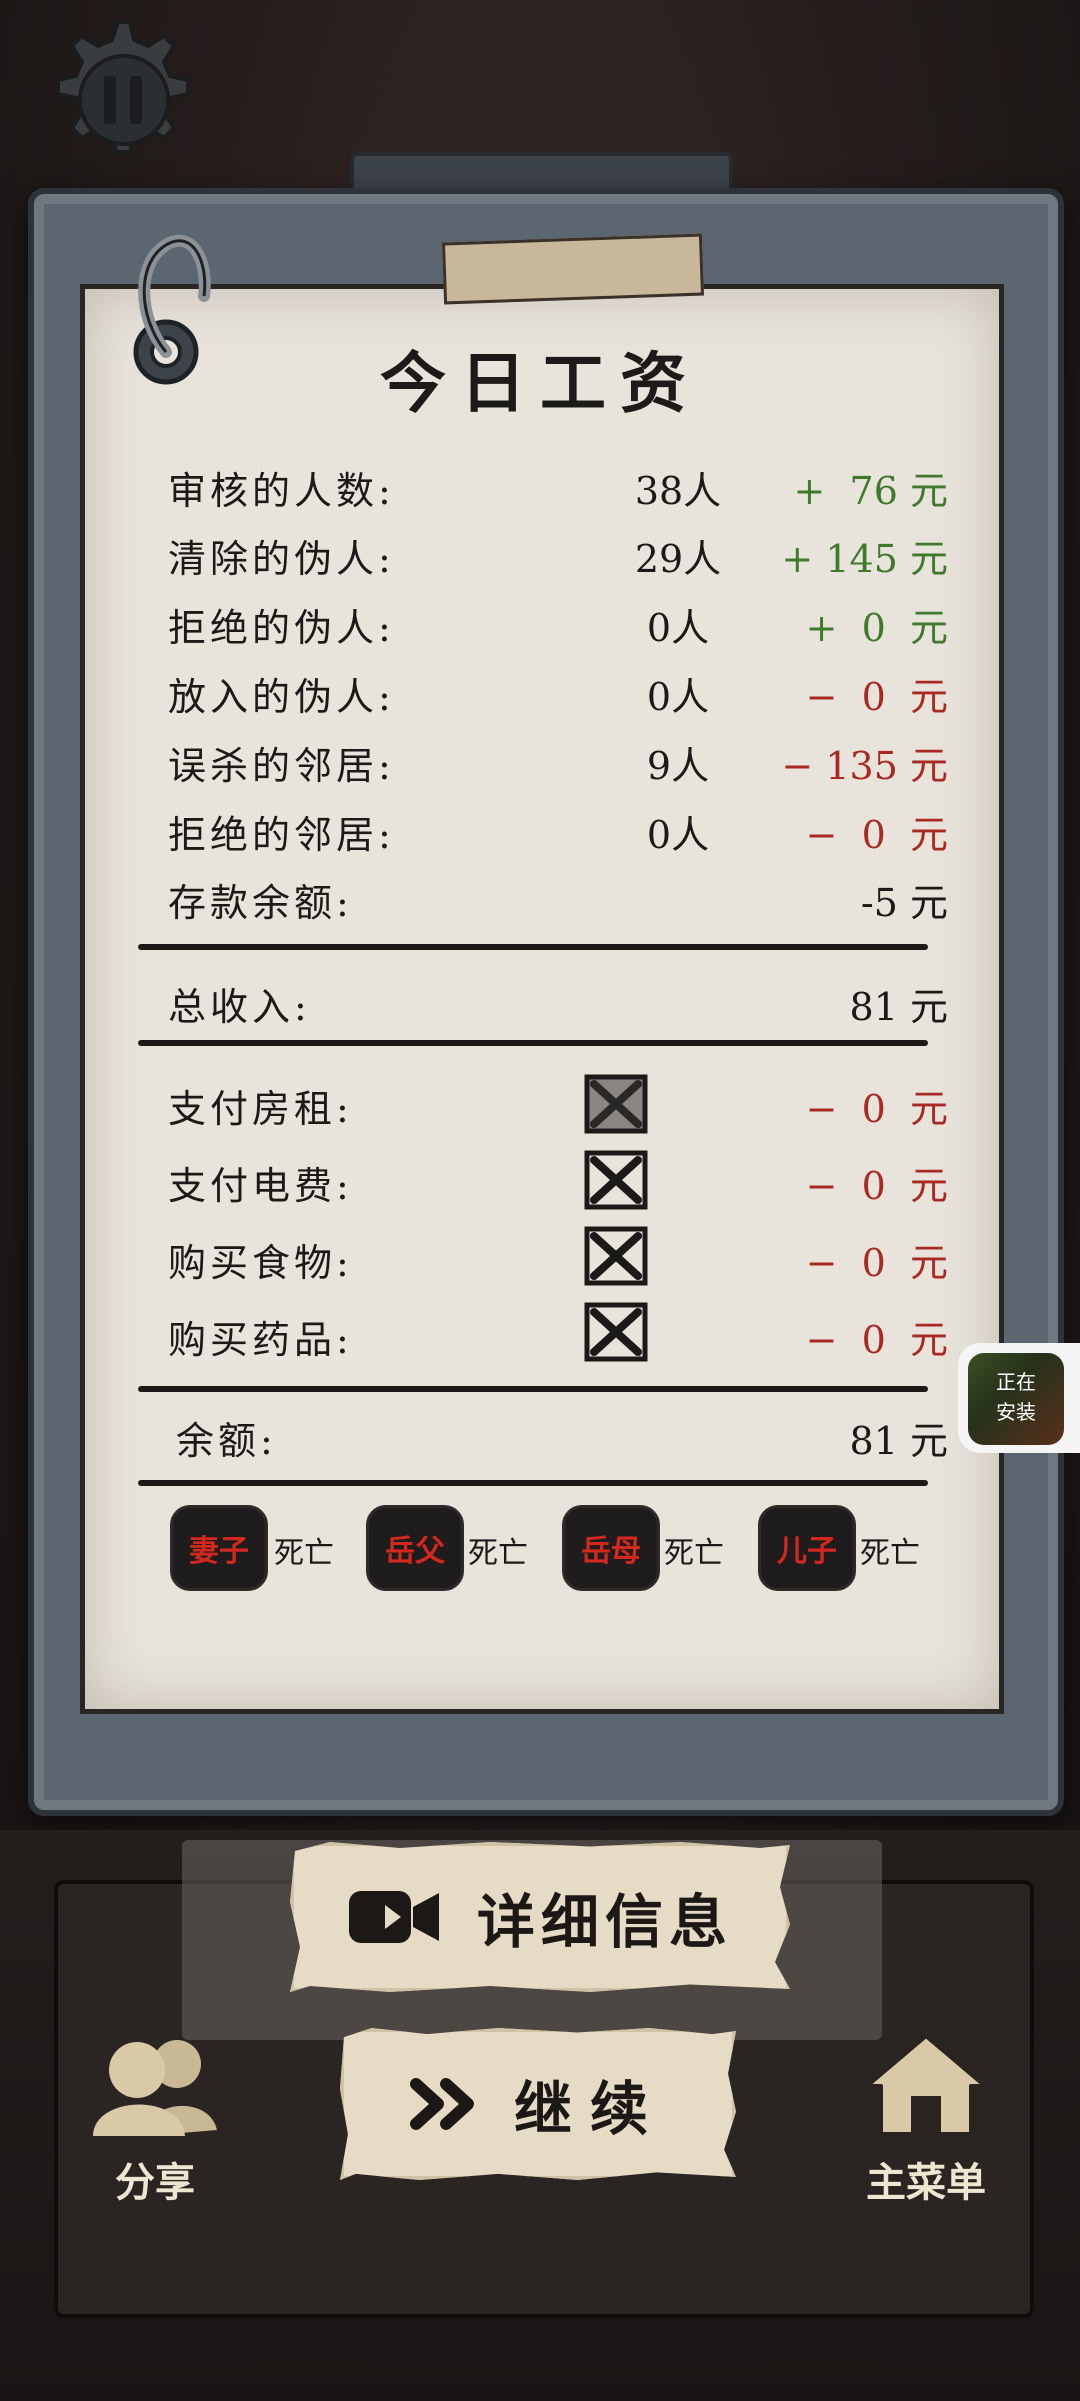 This screenshot has width=1080, height=2401. Describe the element at coordinates (616, 1180) in the screenshot. I see `electricity-checkbox` at that location.